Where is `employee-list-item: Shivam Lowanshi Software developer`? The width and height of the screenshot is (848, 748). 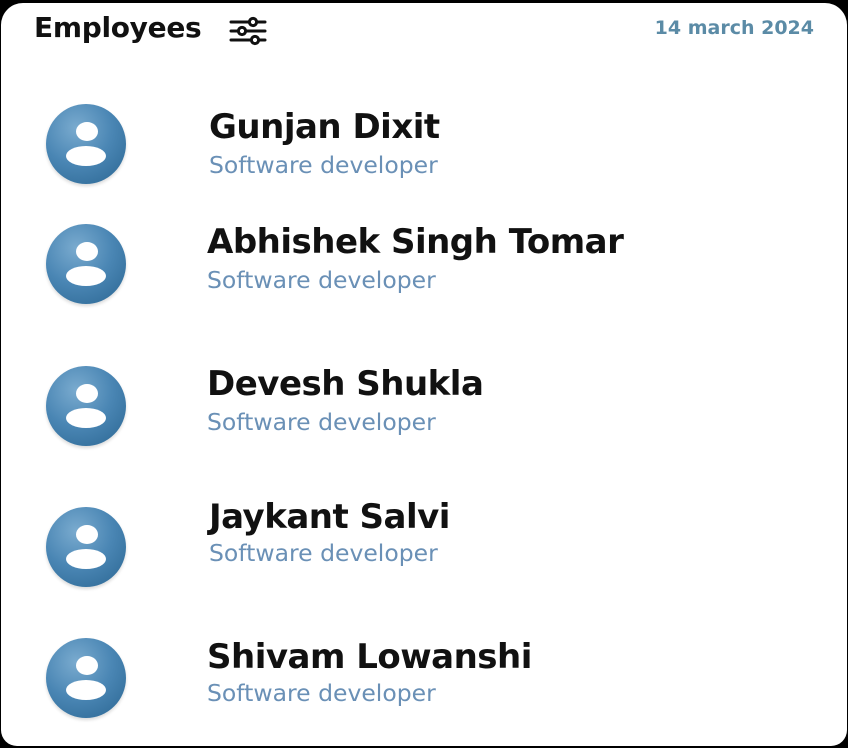
employee-list-item: Shivam Lowanshi Software developer is located at coordinates (424, 683).